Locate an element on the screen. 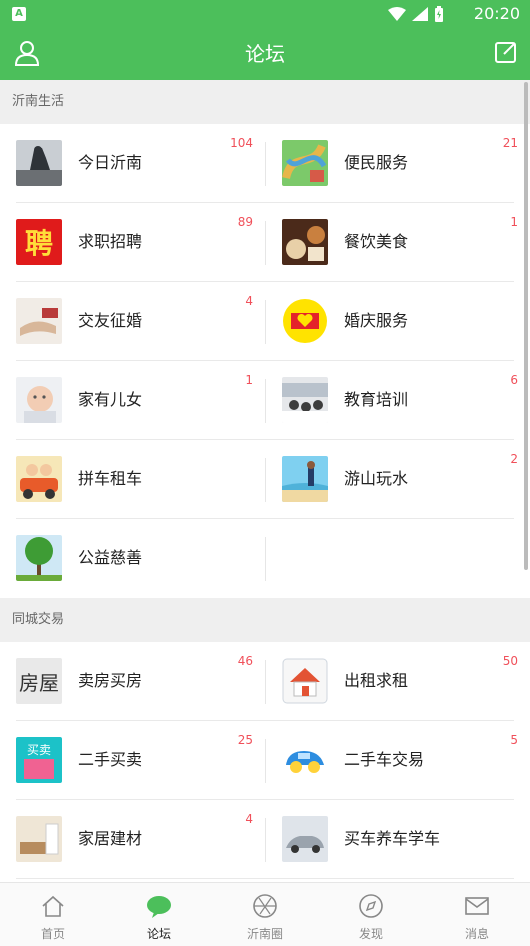 The image size is (530, 946). grid-row: 家居建材 4 买车养车学车 is located at coordinates (265, 839).